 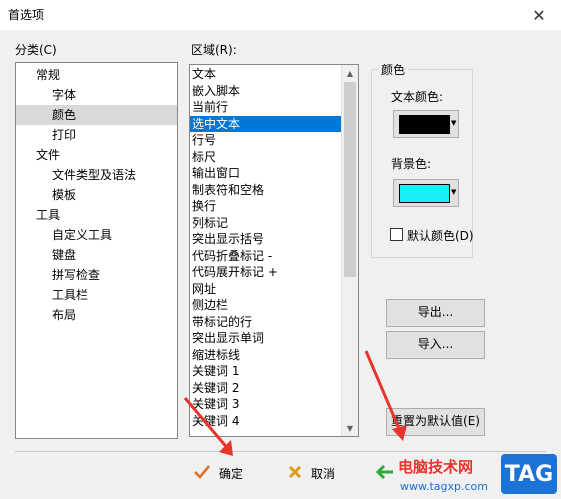 What do you see at coordinates (350, 179) in the screenshot?
I see `scroll-thumb` at bounding box center [350, 179].